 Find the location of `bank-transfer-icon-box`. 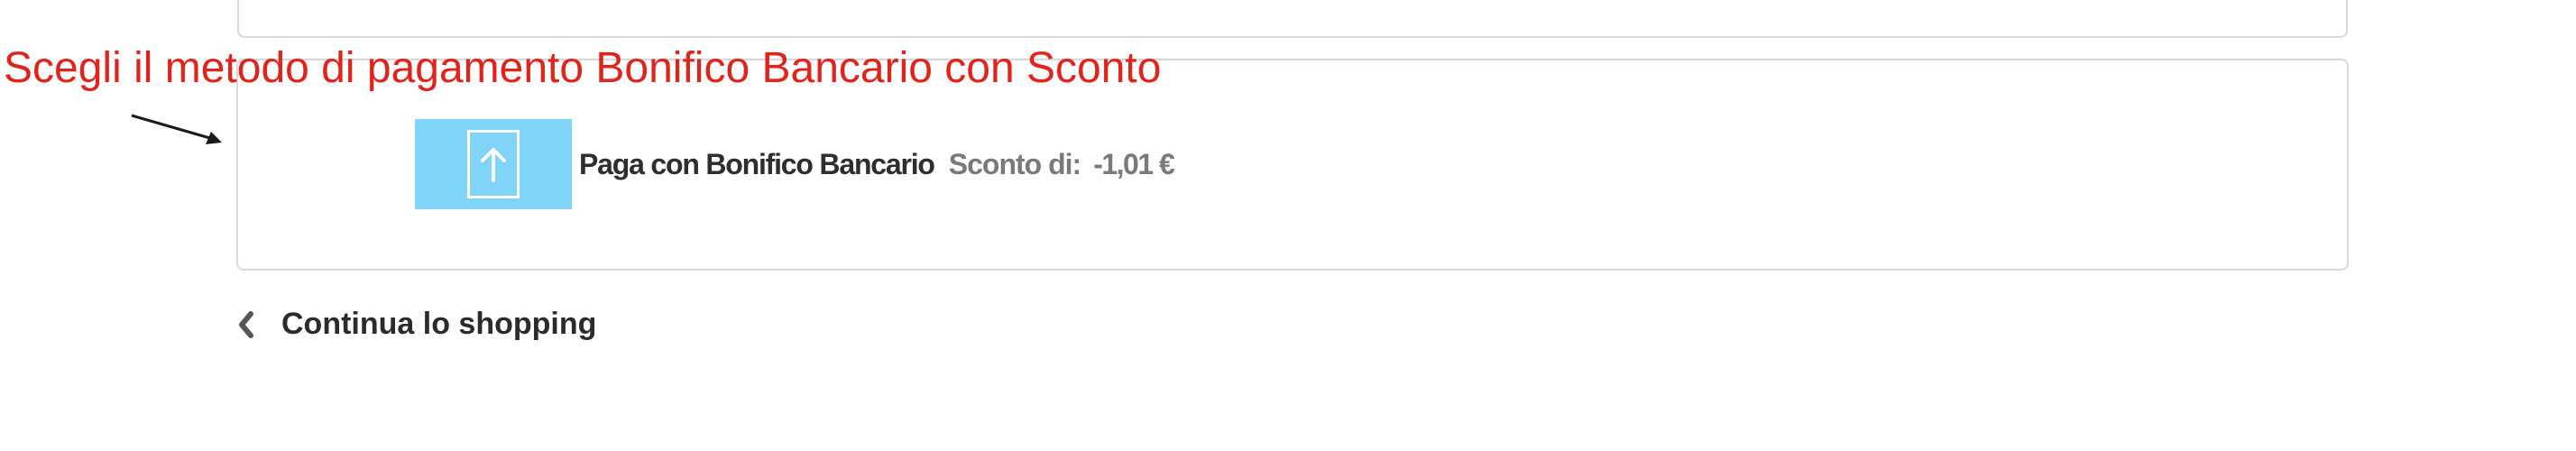

bank-transfer-icon-box is located at coordinates (494, 164).